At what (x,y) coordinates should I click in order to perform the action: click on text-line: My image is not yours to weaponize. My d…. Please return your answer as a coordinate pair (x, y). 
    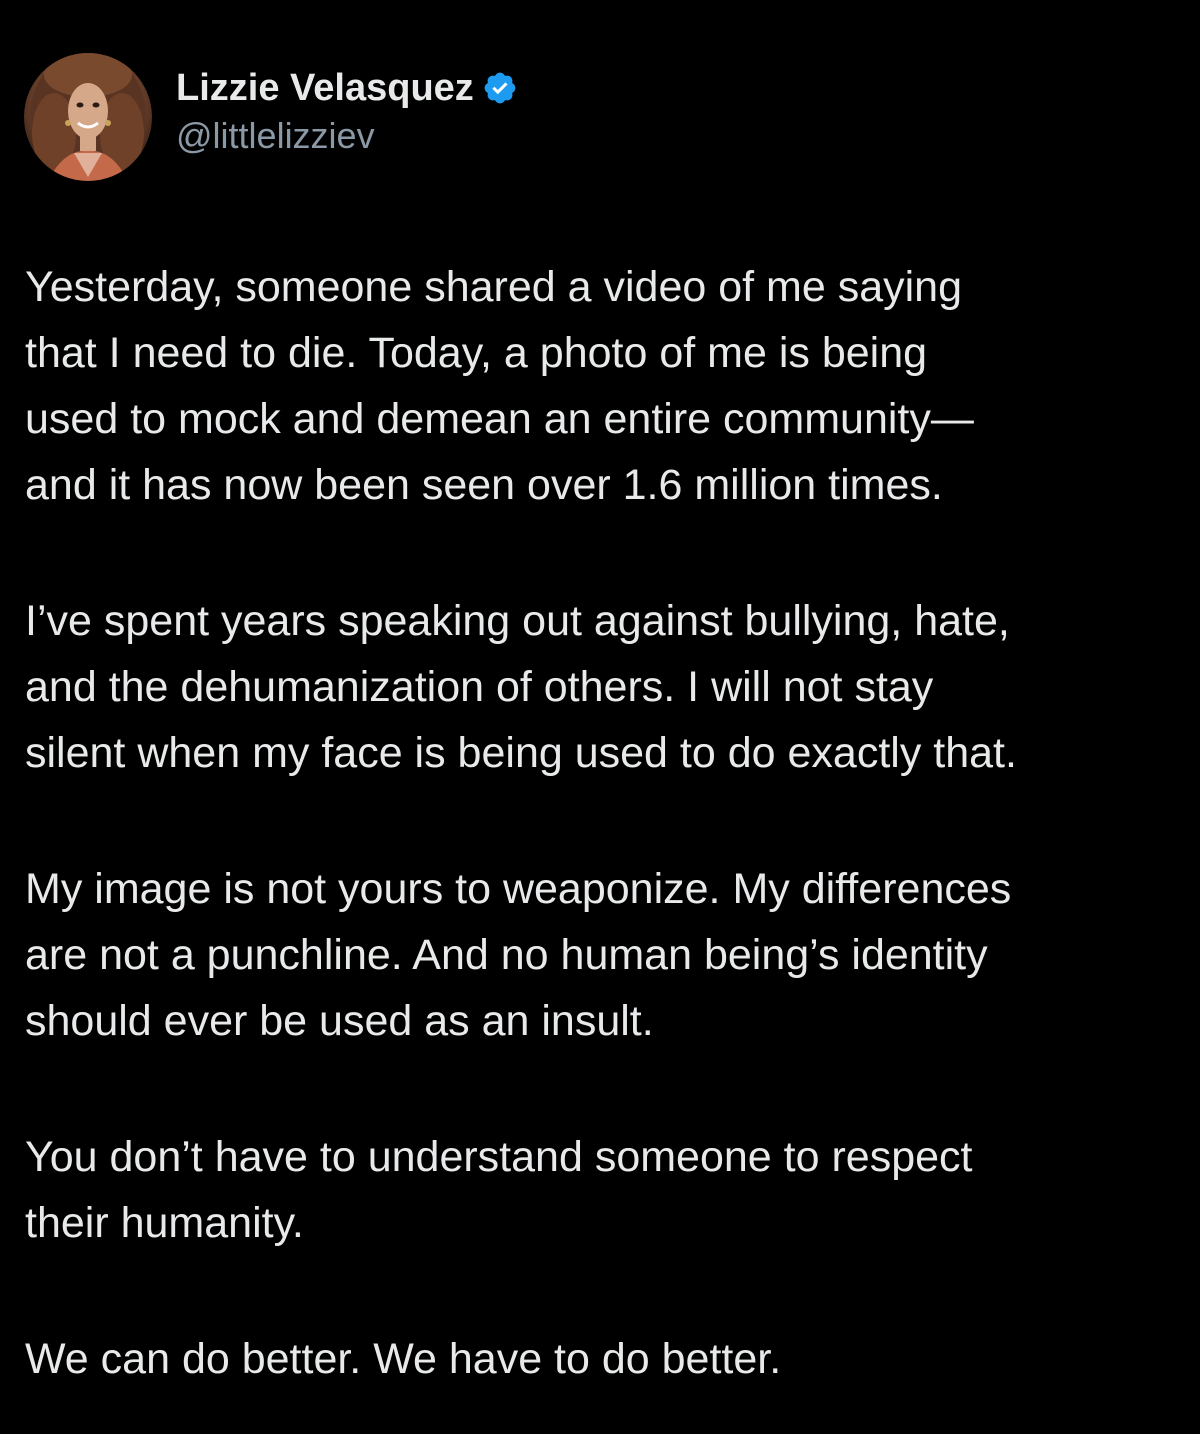
    Looking at the image, I should click on (518, 889).